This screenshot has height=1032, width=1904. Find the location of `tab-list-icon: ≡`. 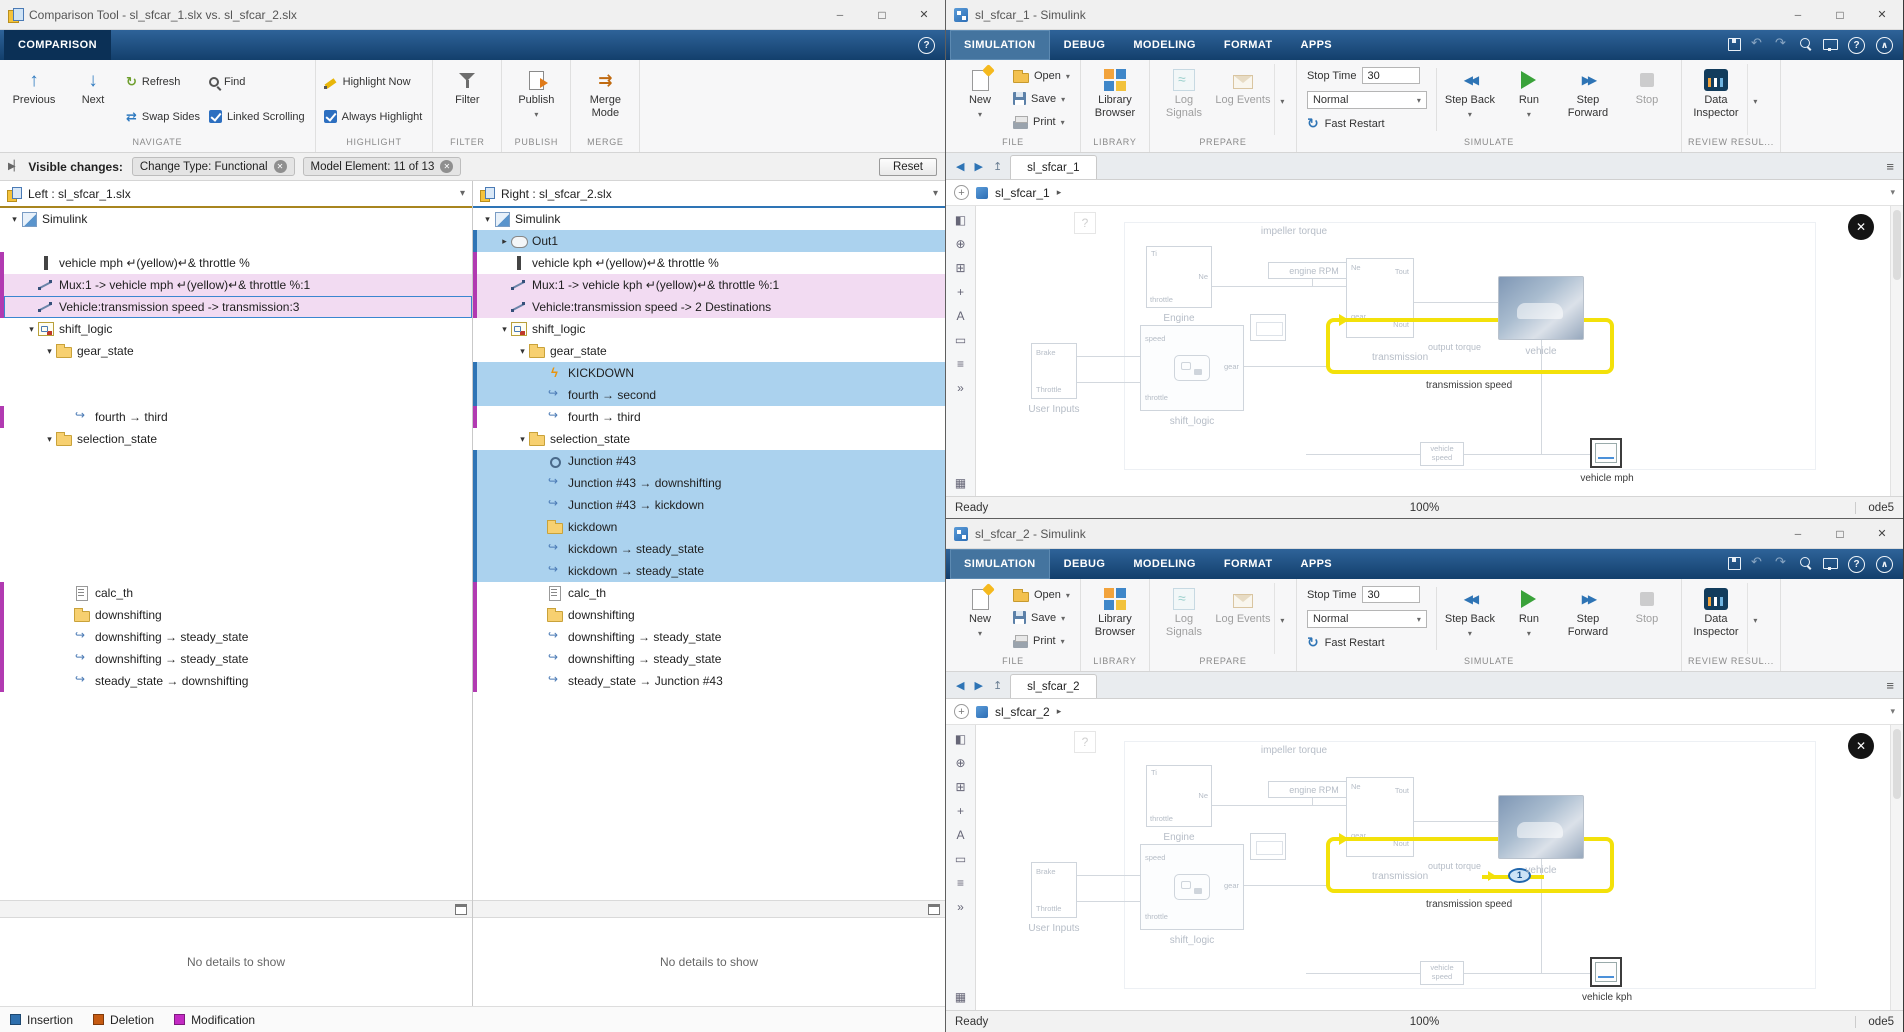

tab-list-icon: ≡ is located at coordinates (1890, 685).